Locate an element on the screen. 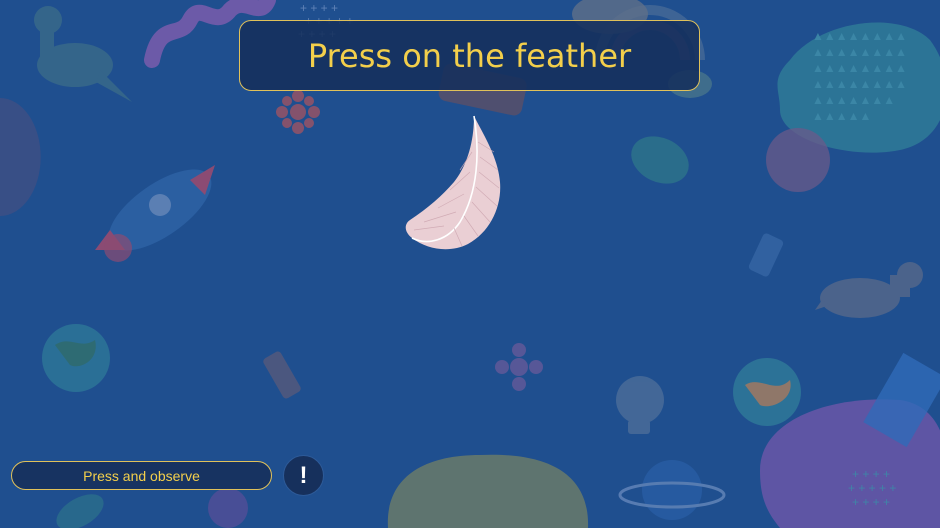  dinosaur-icon-right is located at coordinates (869, 290).